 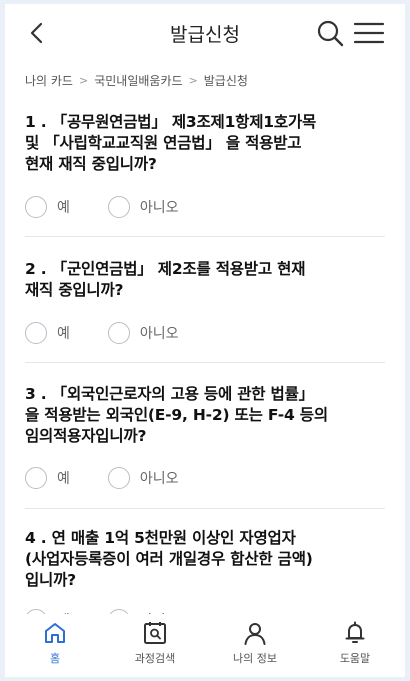 I want to click on tab-home: 홈, so click(x=55, y=645).